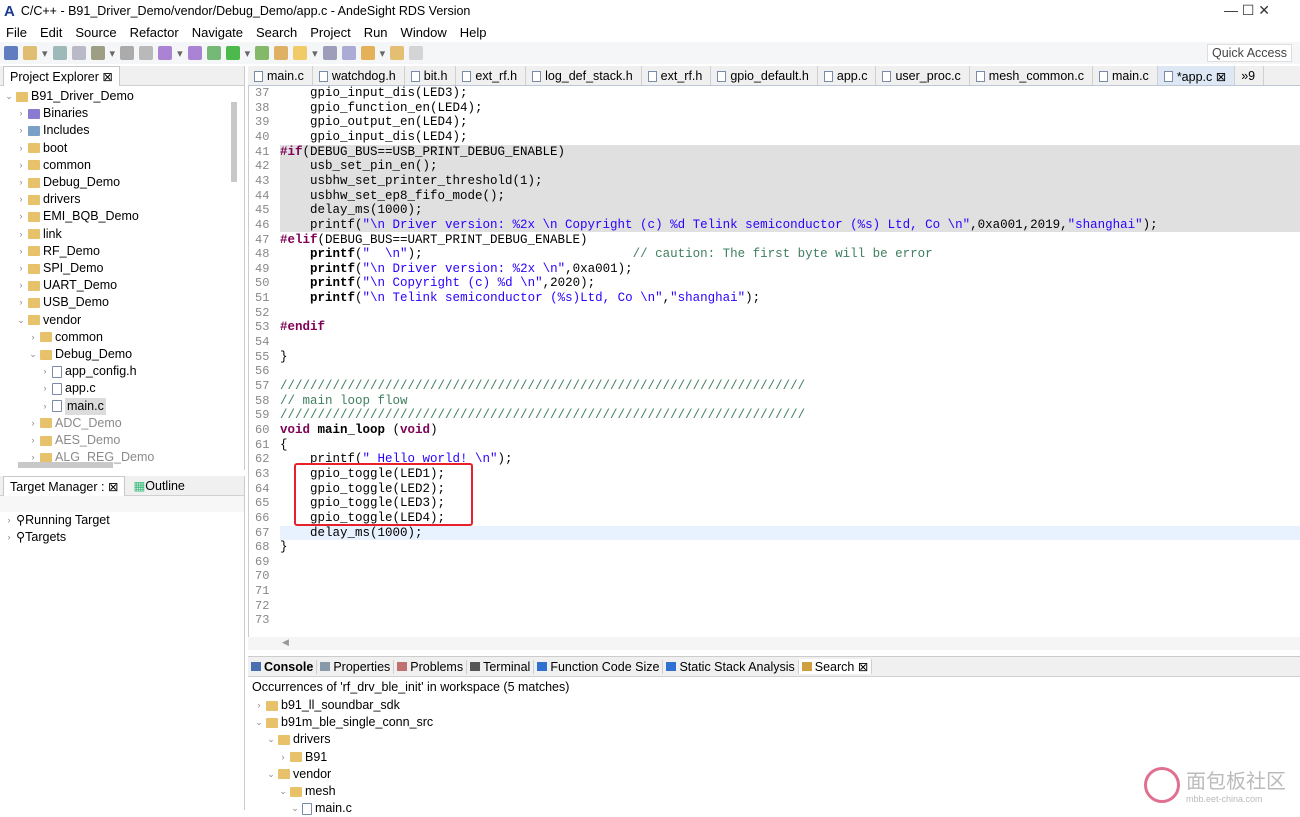 The height and width of the screenshot is (817, 1300). What do you see at coordinates (124, 148) in the screenshot?
I see `tree-item: › boot` at bounding box center [124, 148].